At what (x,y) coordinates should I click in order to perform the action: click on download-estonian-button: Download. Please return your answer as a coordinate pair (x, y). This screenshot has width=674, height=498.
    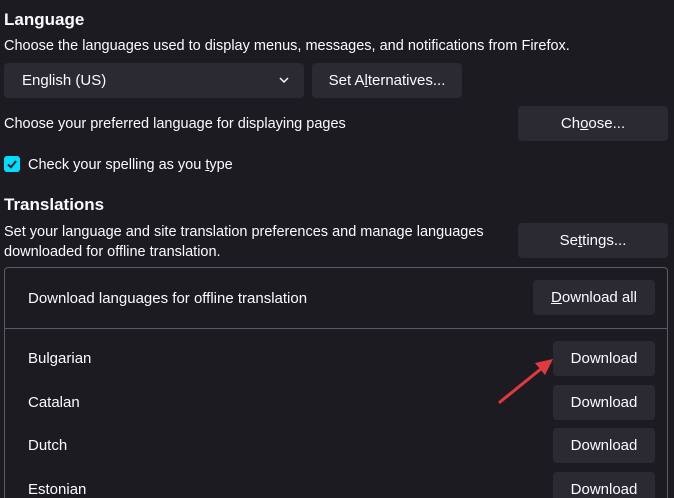
    Looking at the image, I should click on (604, 485).